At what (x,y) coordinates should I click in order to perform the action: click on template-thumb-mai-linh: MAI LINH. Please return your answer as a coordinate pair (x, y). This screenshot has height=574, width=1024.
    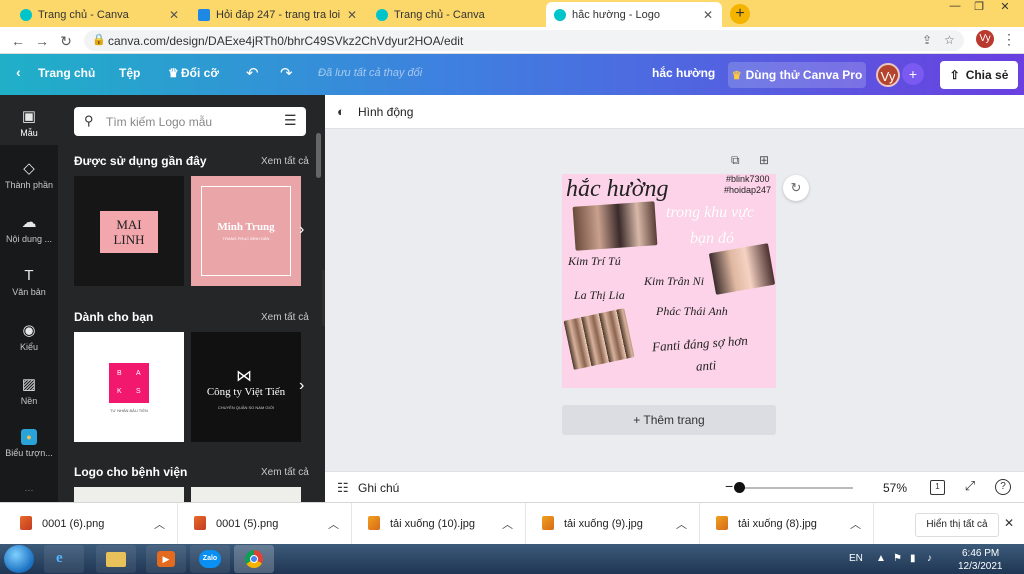
    Looking at the image, I should click on (129, 231).